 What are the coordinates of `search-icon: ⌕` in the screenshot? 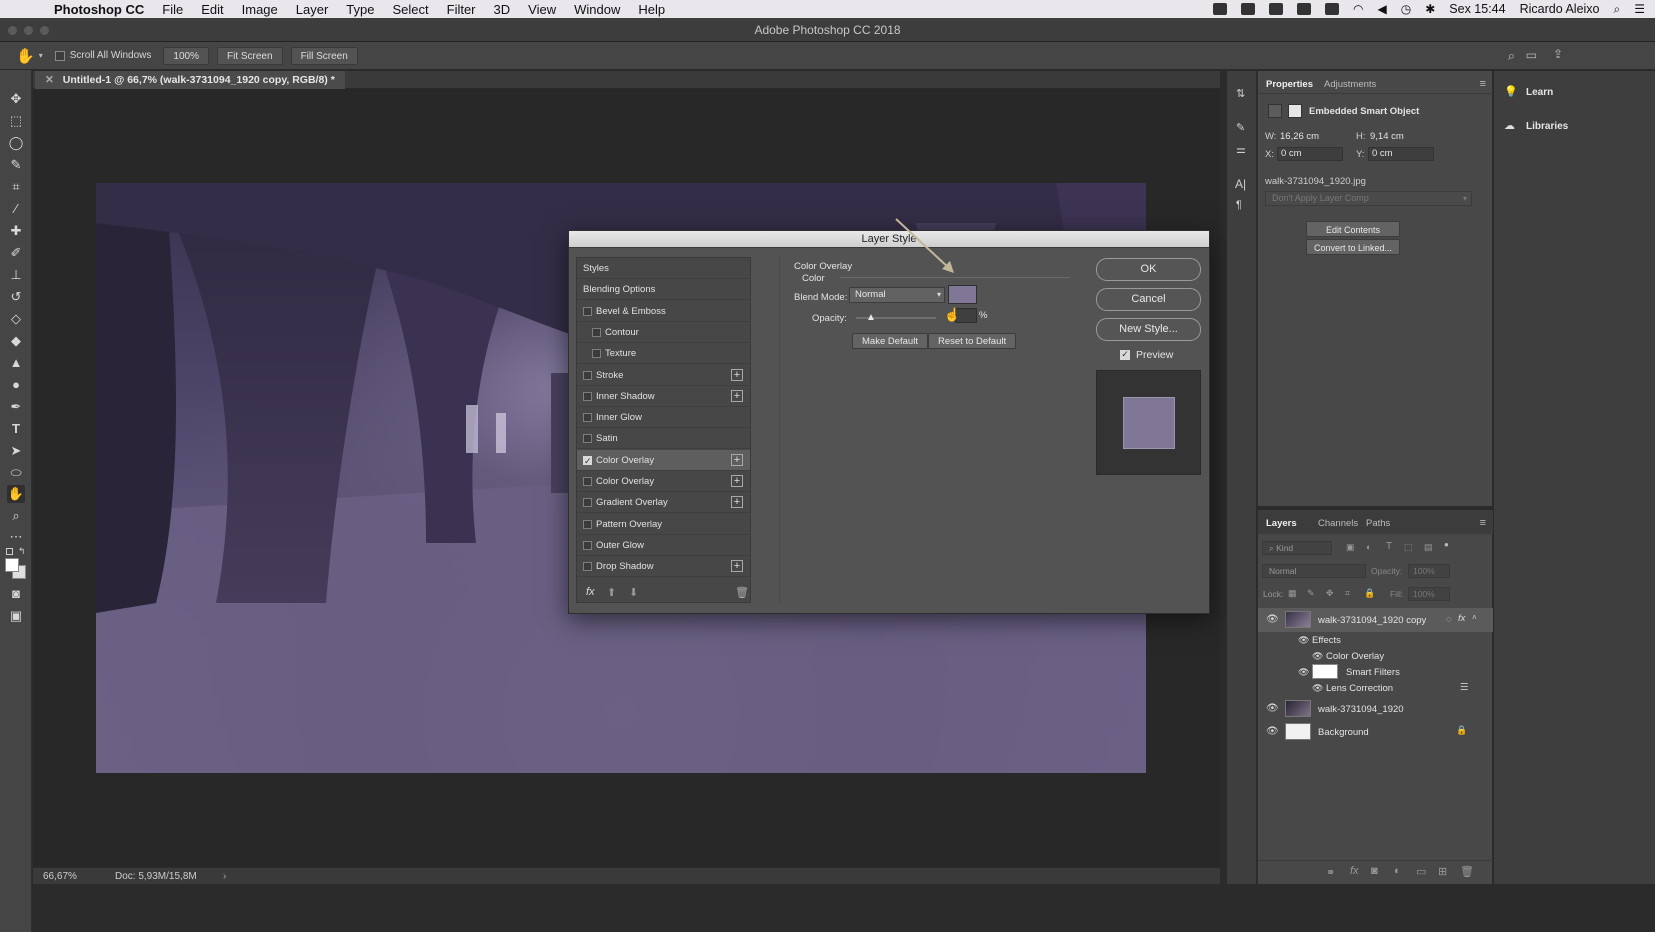 It's located at (1511, 56).